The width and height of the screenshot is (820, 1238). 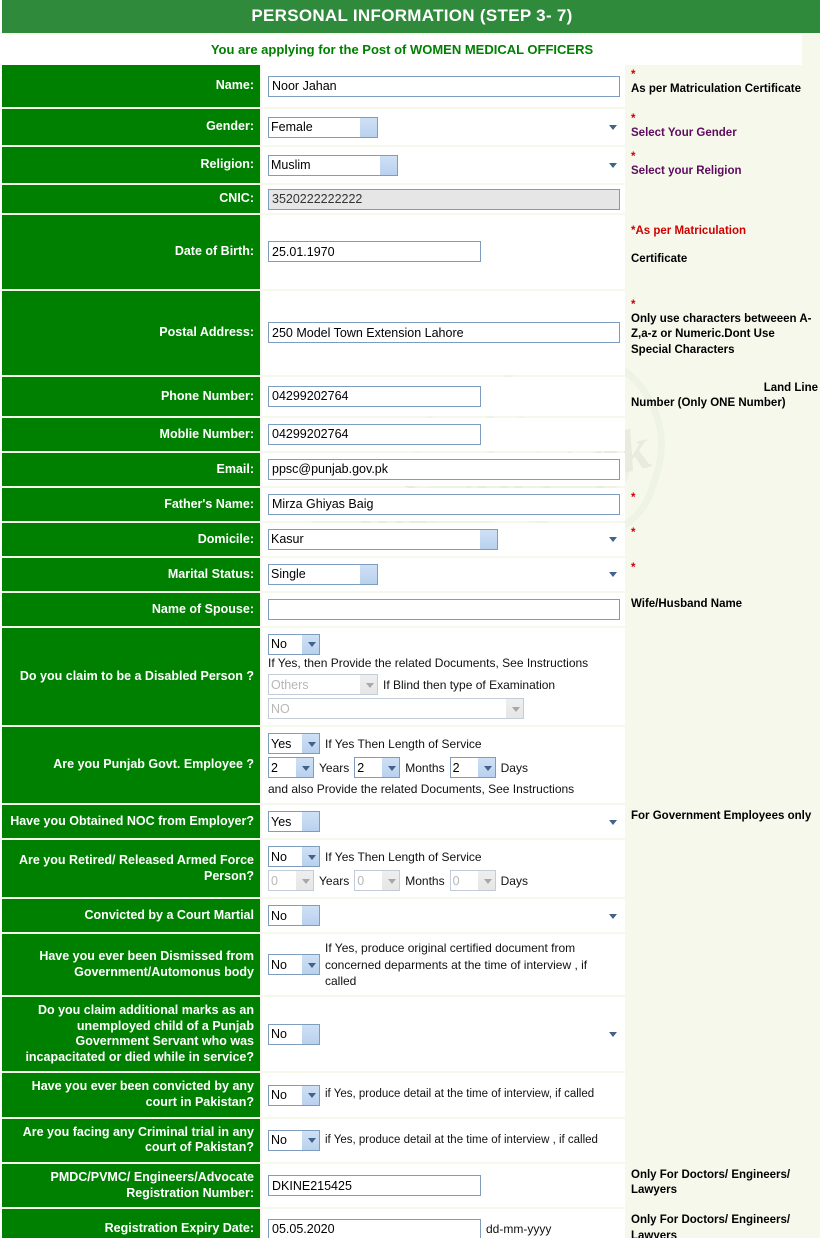 I want to click on row-court-martial: Convicted by a Court Martial No, so click(x=411, y=916).